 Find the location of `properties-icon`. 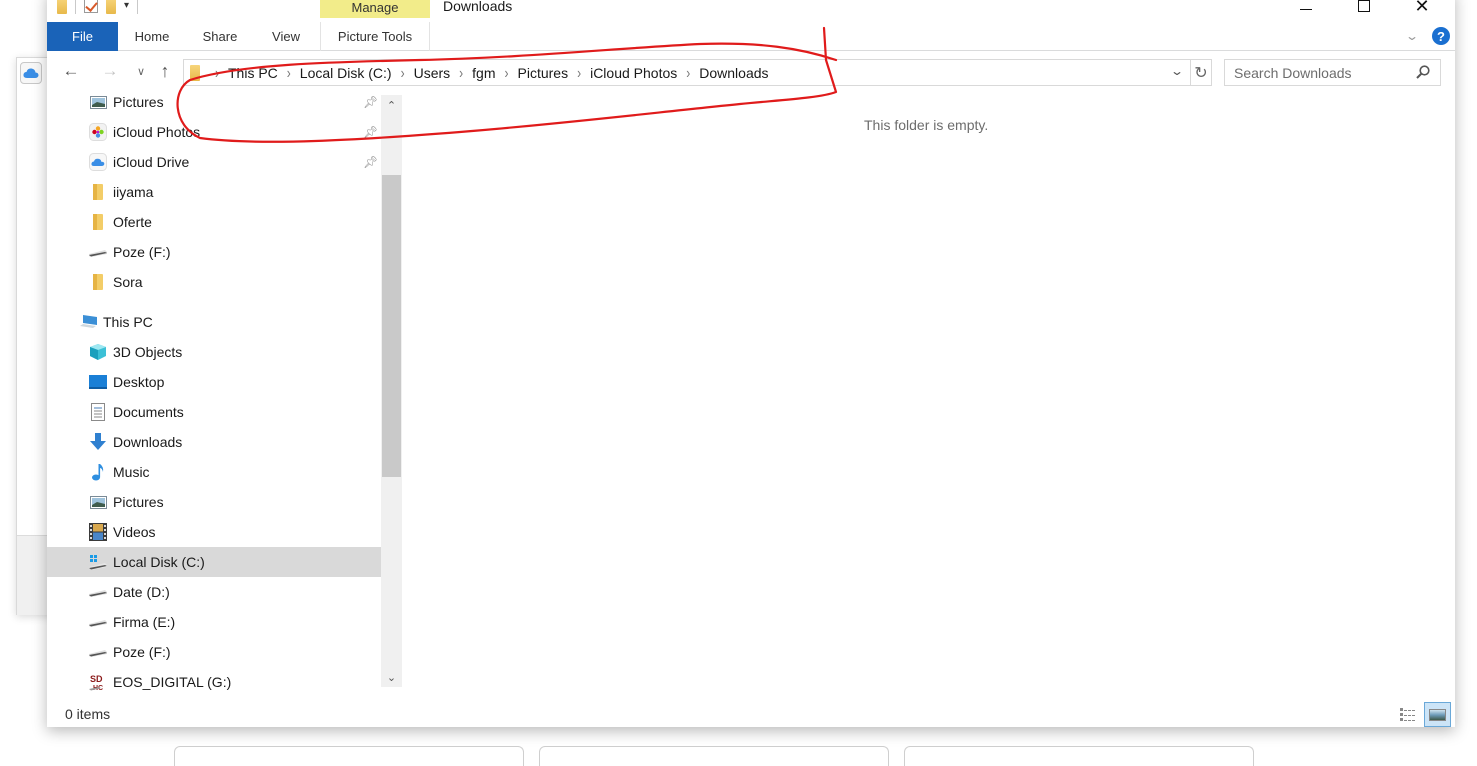

properties-icon is located at coordinates (91, 6).